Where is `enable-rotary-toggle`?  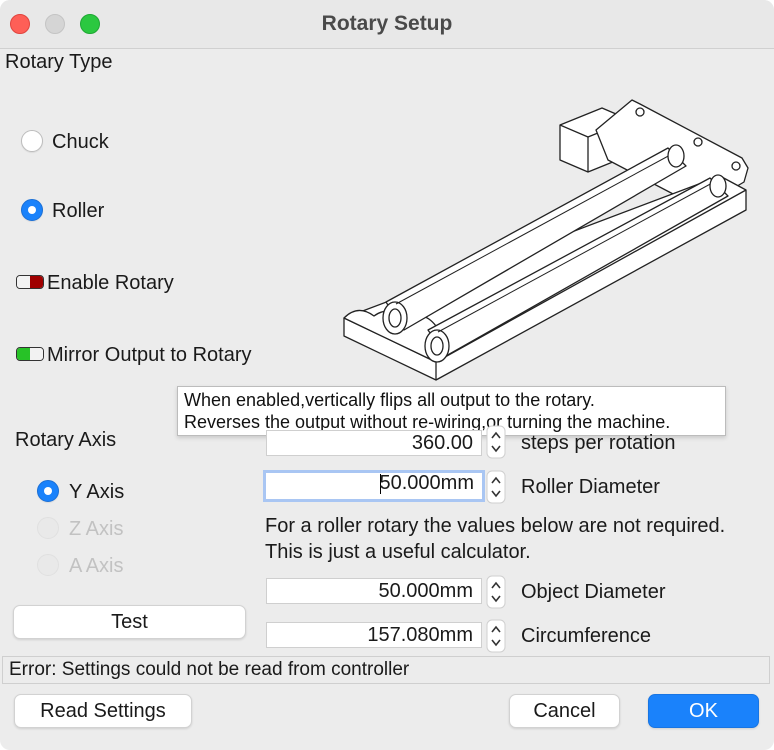
enable-rotary-toggle is located at coordinates (30, 282).